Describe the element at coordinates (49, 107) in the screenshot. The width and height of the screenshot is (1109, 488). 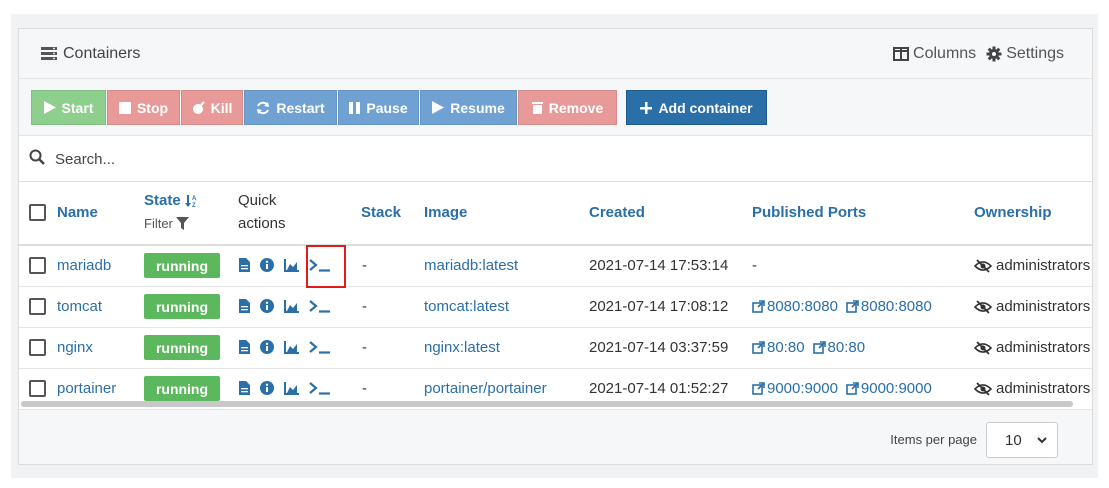
I see `play-icon` at that location.